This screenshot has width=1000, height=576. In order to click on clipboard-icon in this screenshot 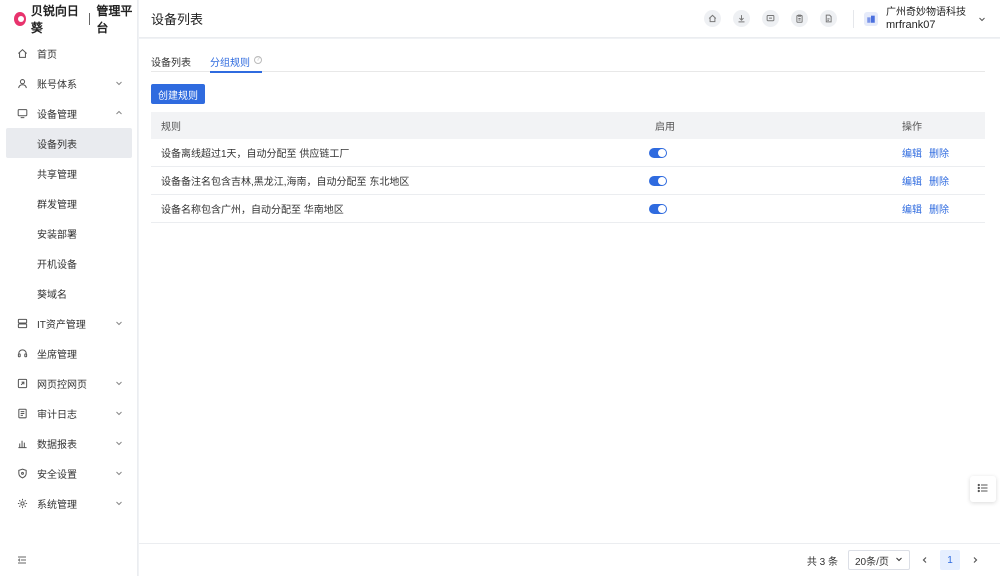, I will do `click(799, 18)`.